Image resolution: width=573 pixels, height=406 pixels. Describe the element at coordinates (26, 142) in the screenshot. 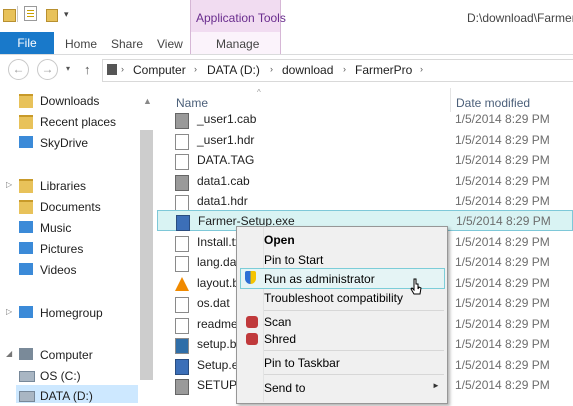

I see `skydrive-icon` at that location.